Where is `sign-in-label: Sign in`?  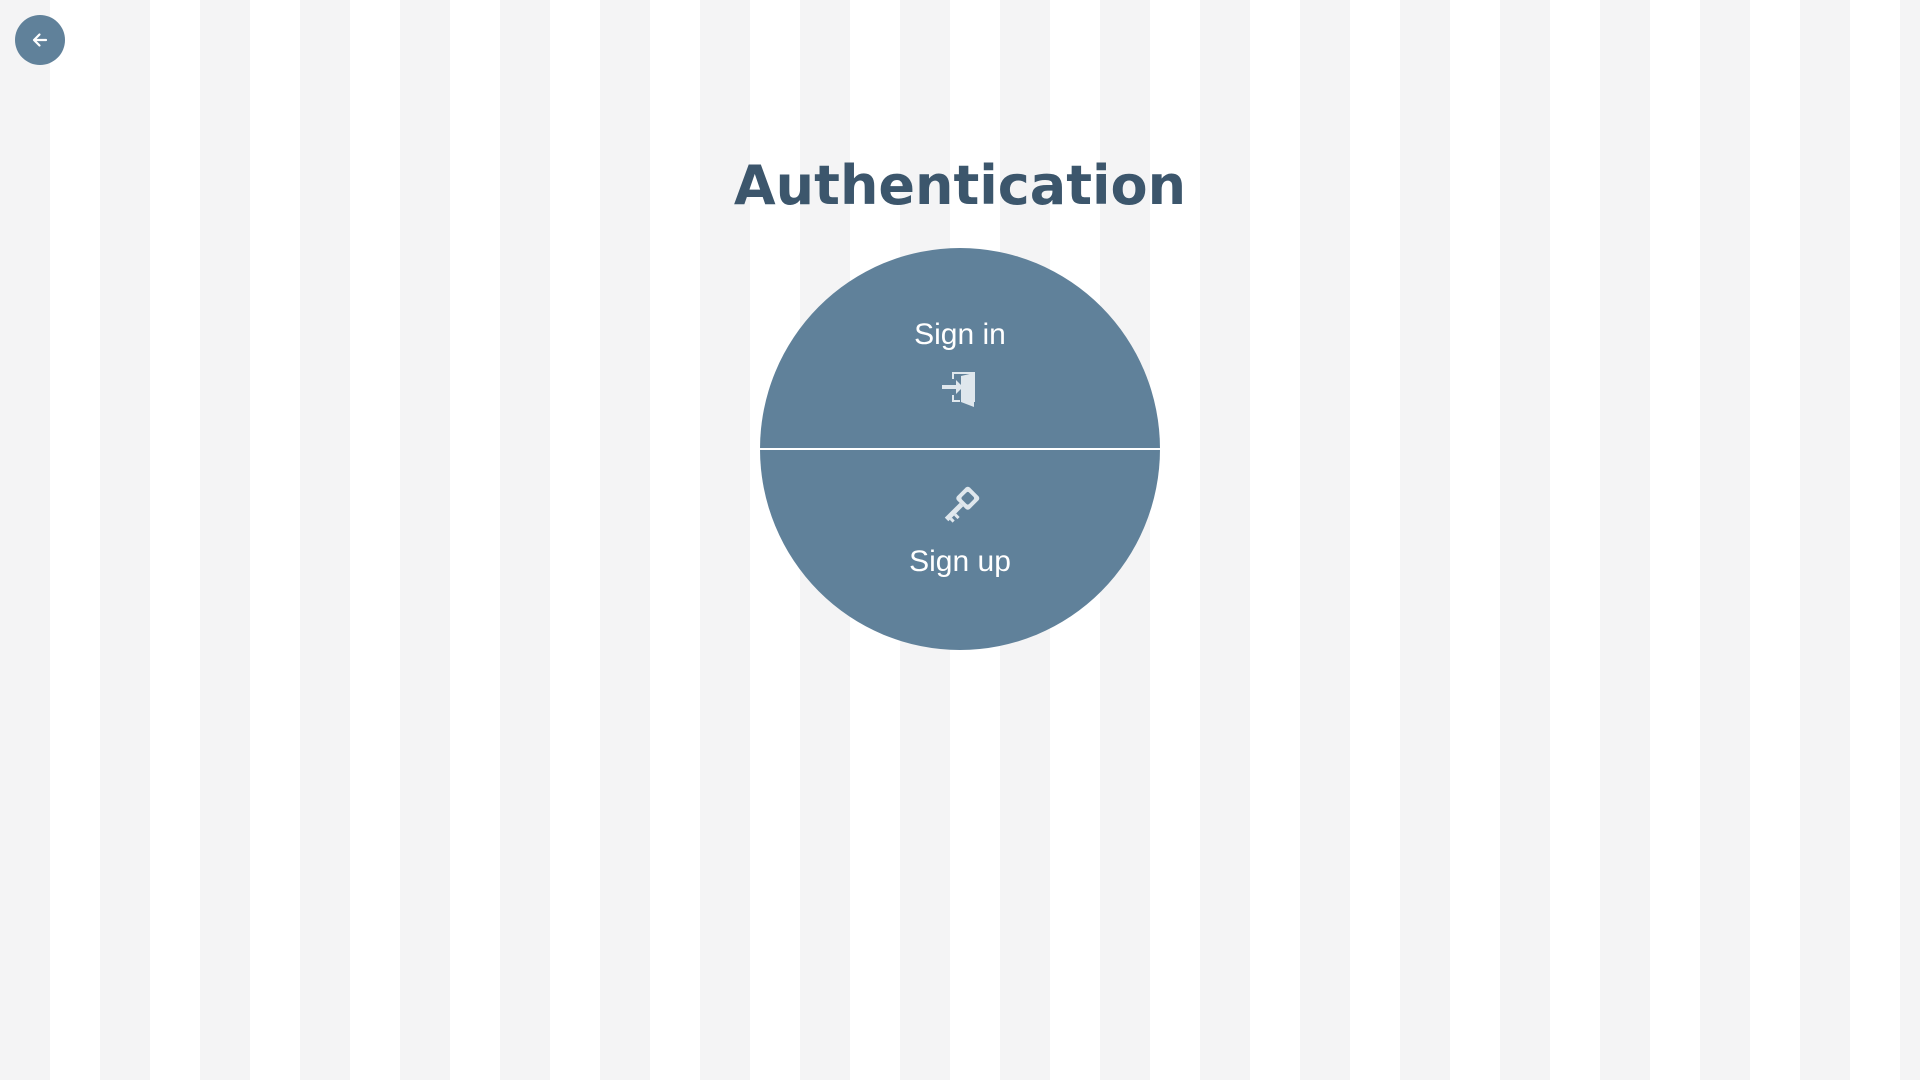 sign-in-label: Sign in is located at coordinates (960, 334).